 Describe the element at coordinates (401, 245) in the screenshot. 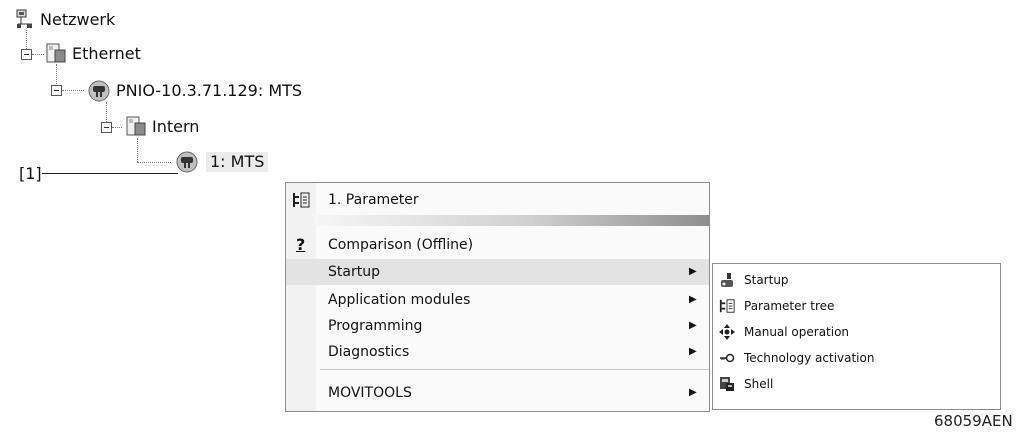

I see `menu-item-label: Comparison (Offline)` at that location.